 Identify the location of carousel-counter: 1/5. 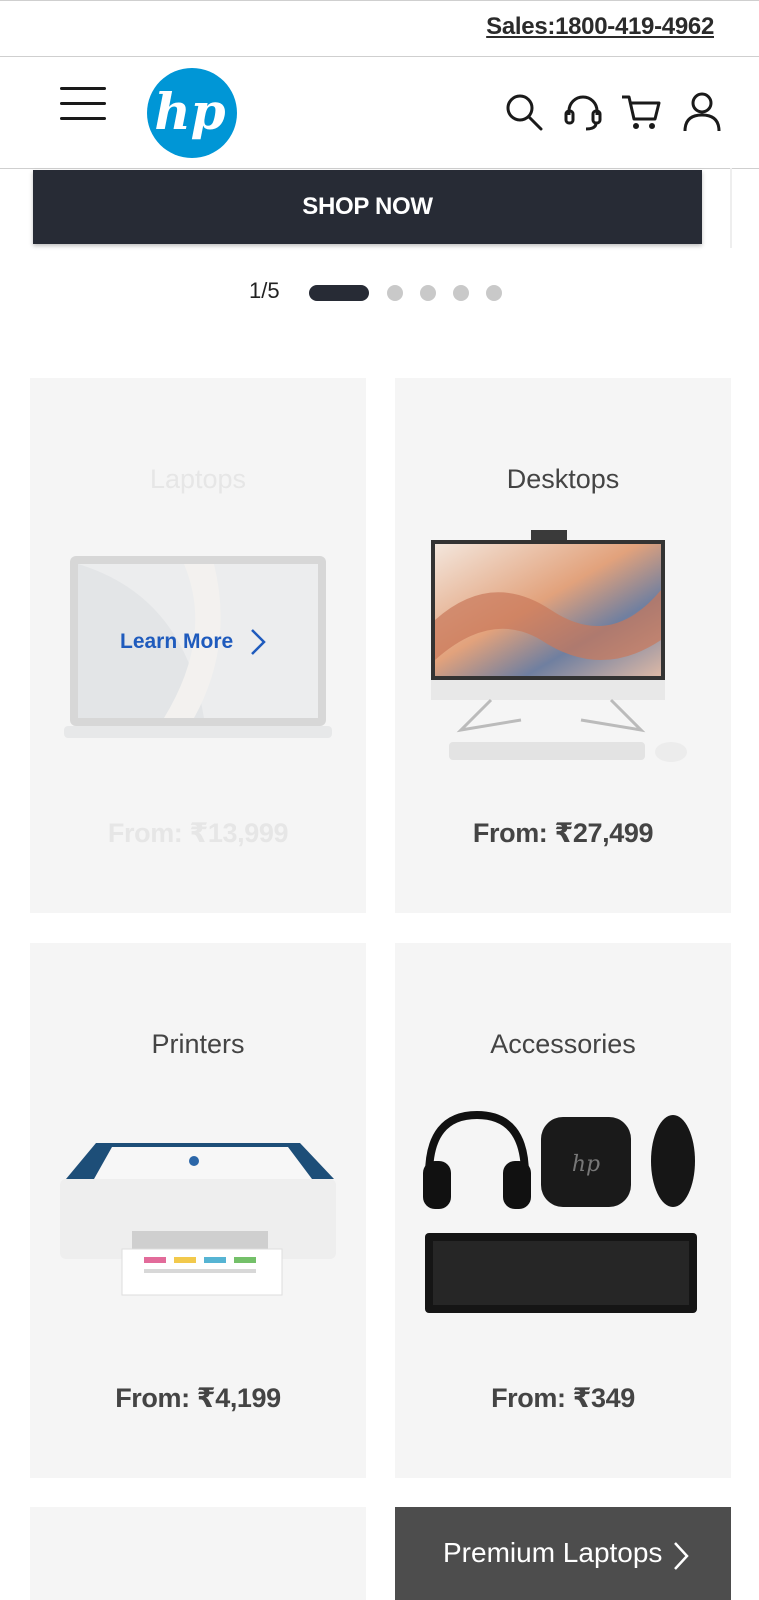
(264, 290).